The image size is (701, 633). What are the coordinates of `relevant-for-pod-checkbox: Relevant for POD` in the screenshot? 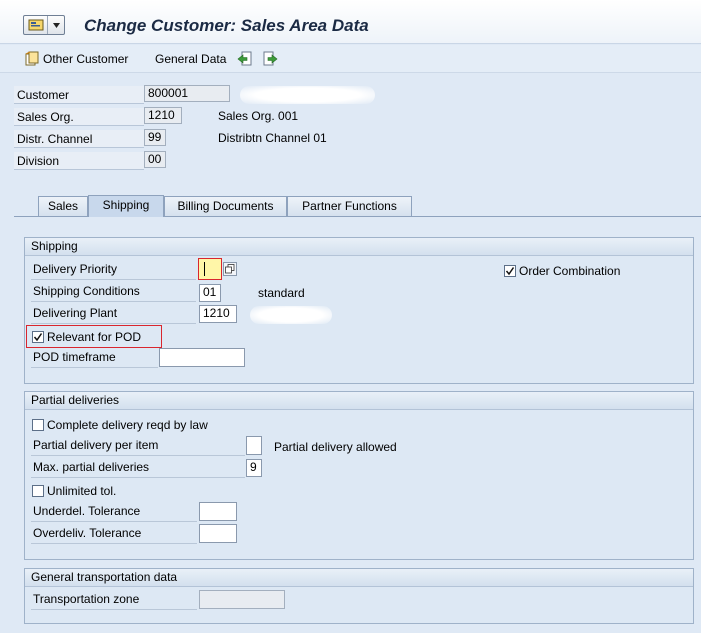 It's located at (86, 337).